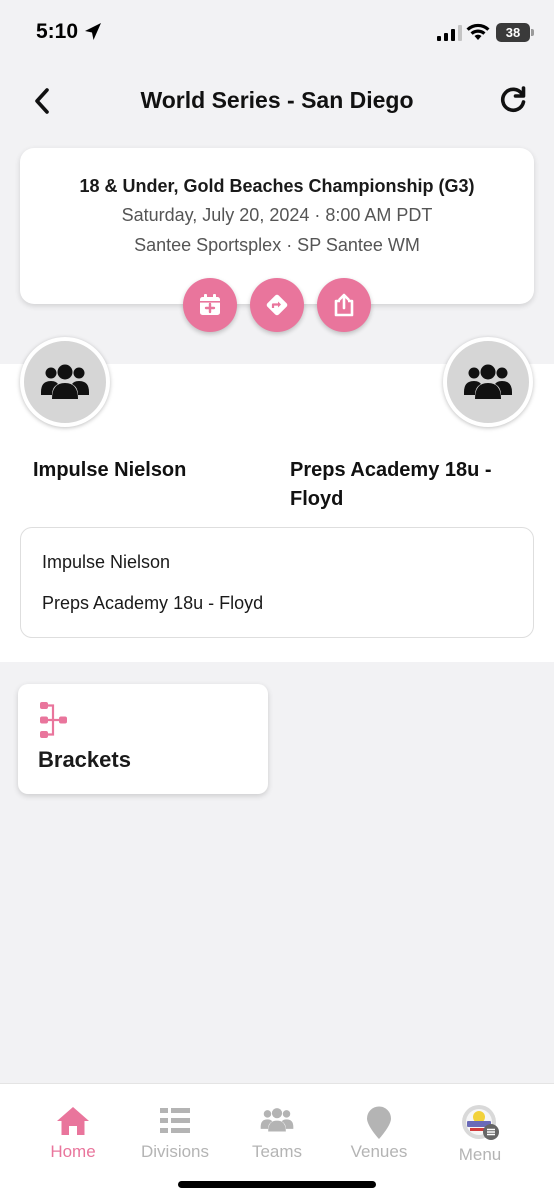 The width and height of the screenshot is (554, 1200). Describe the element at coordinates (513, 32) in the screenshot. I see `battery-indicator: 38` at that location.